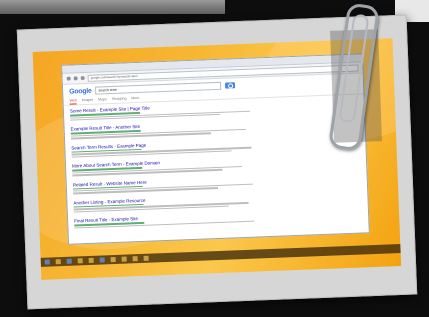  What do you see at coordinates (80, 91) in the screenshot?
I see `search-logo: Google` at bounding box center [80, 91].